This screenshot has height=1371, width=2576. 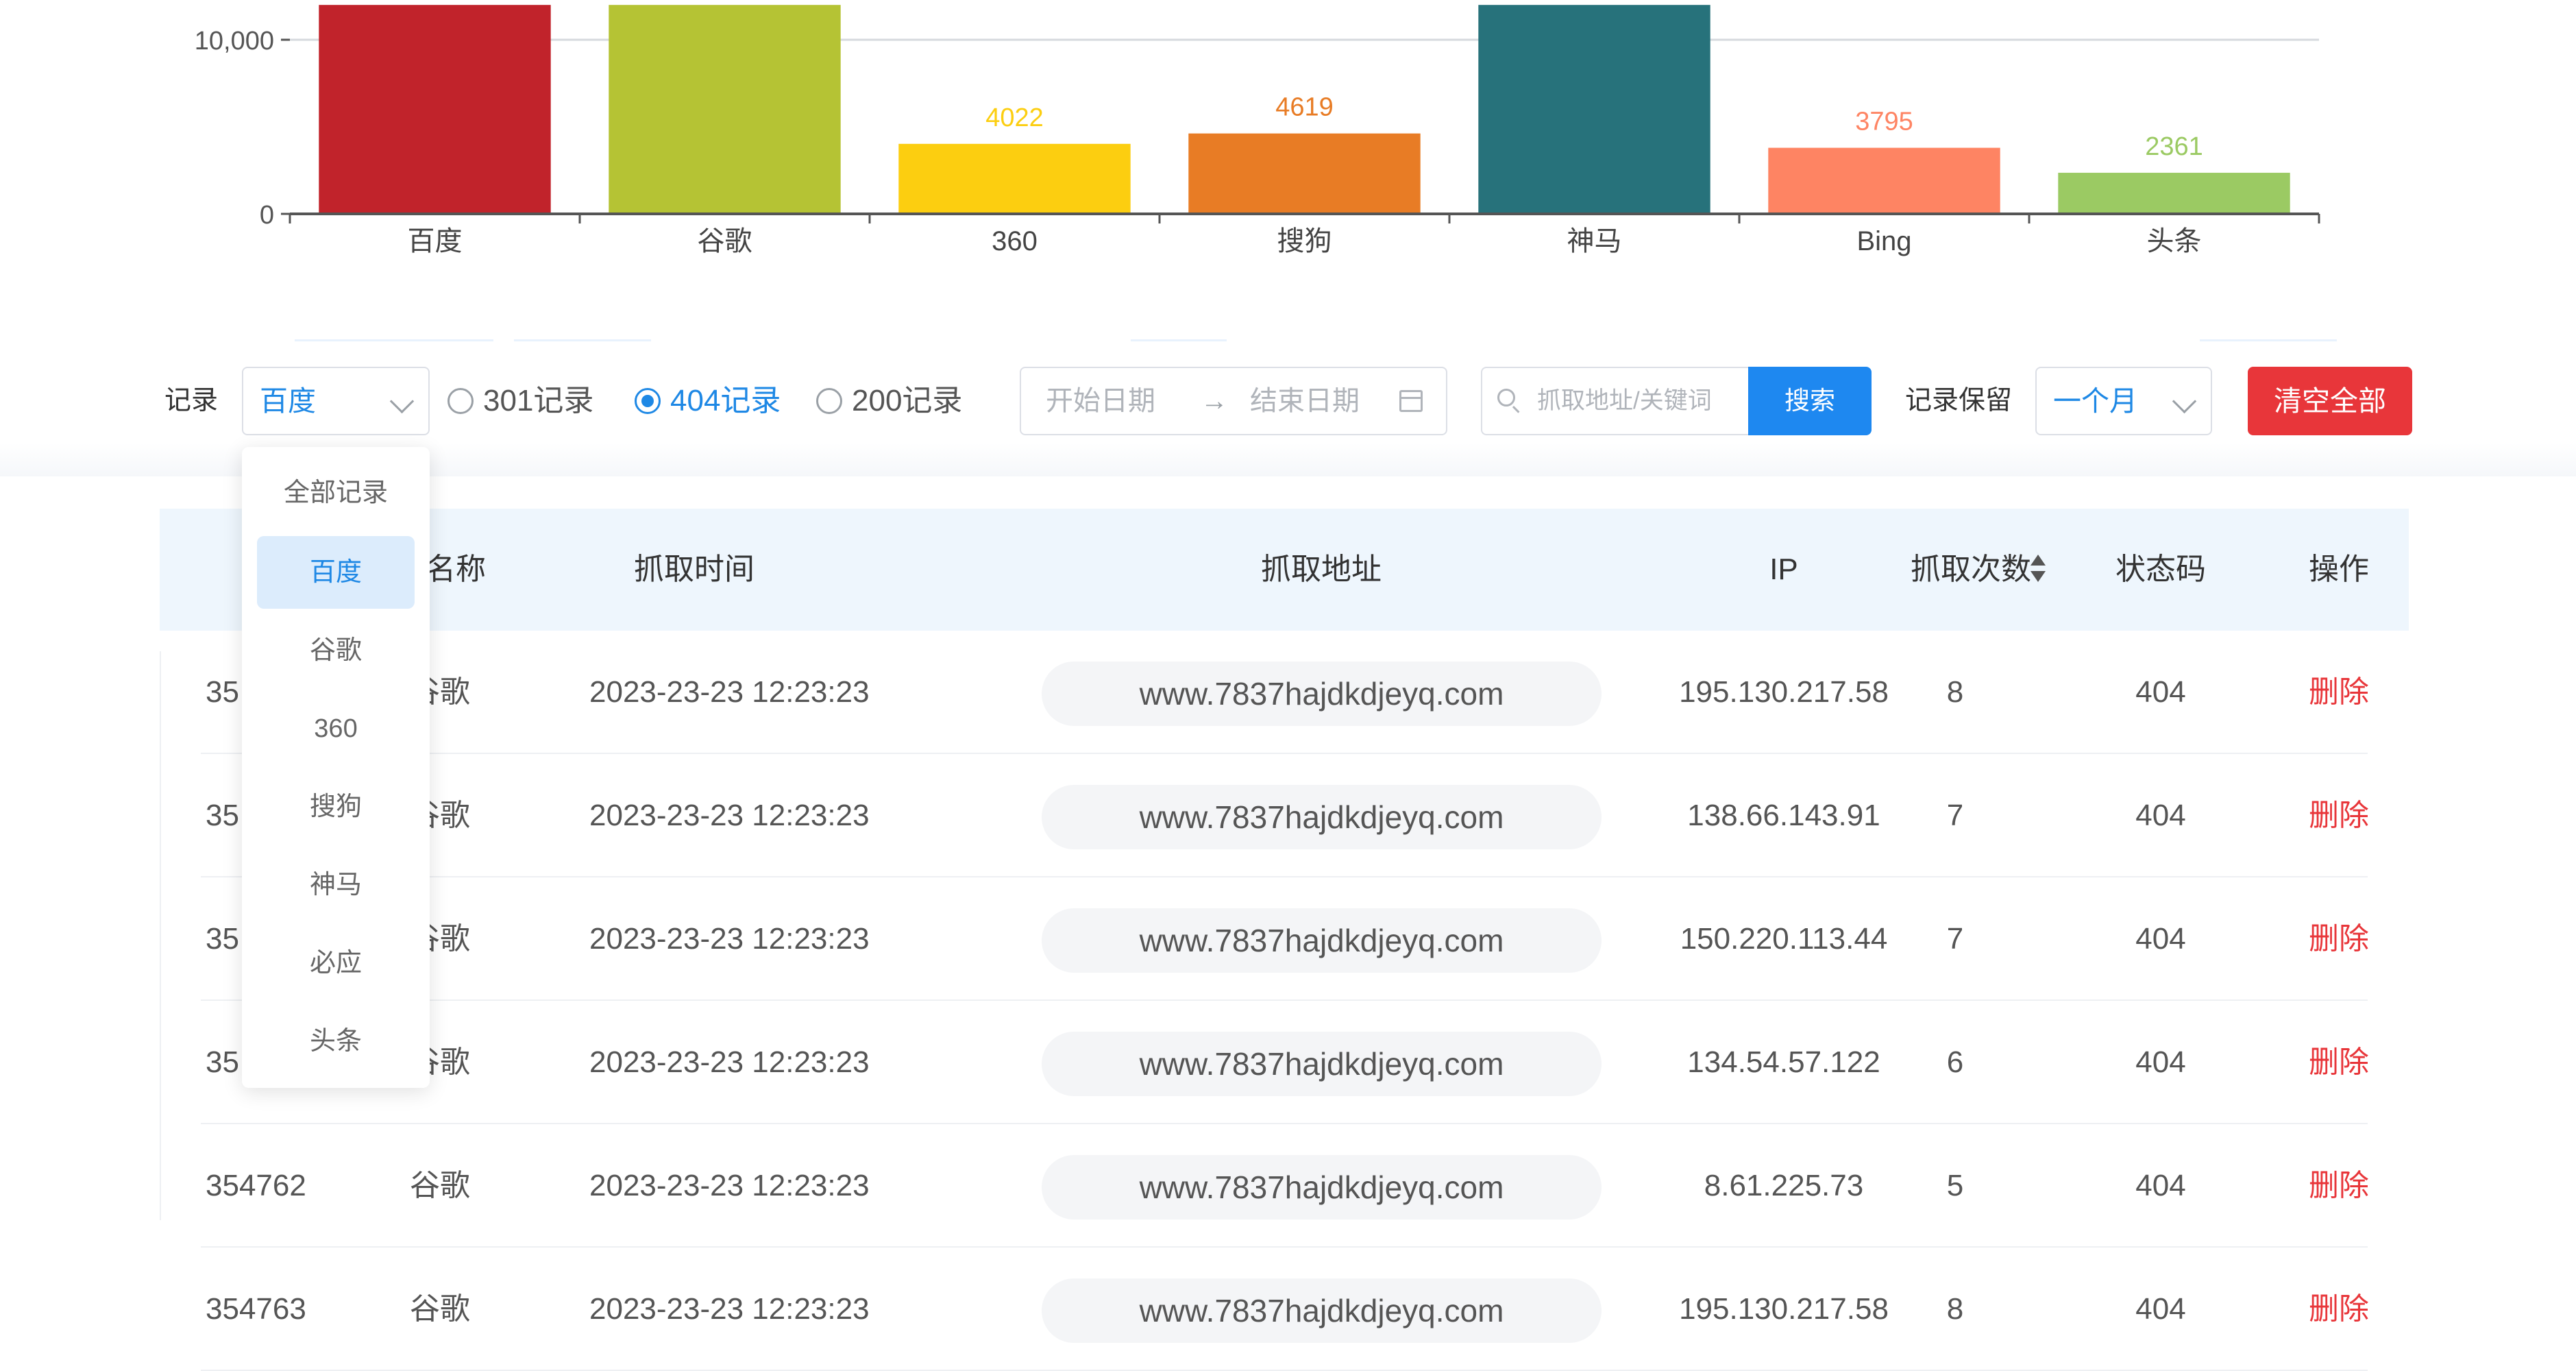 What do you see at coordinates (1959, 401) in the screenshot?
I see `retention-label: 记录保留` at bounding box center [1959, 401].